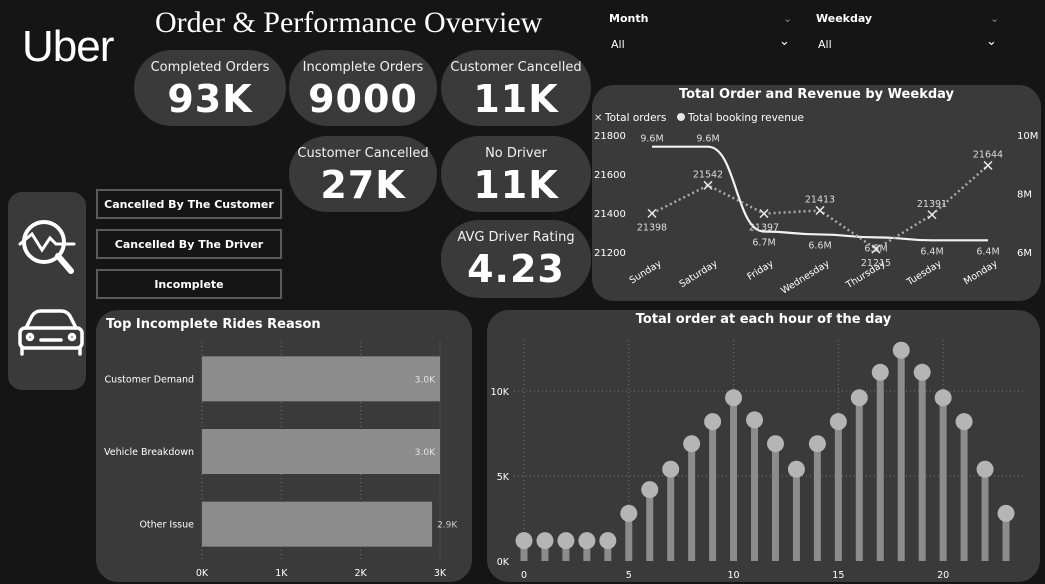  What do you see at coordinates (503, 562) in the screenshot?
I see `y-tick-label: 0K` at bounding box center [503, 562].